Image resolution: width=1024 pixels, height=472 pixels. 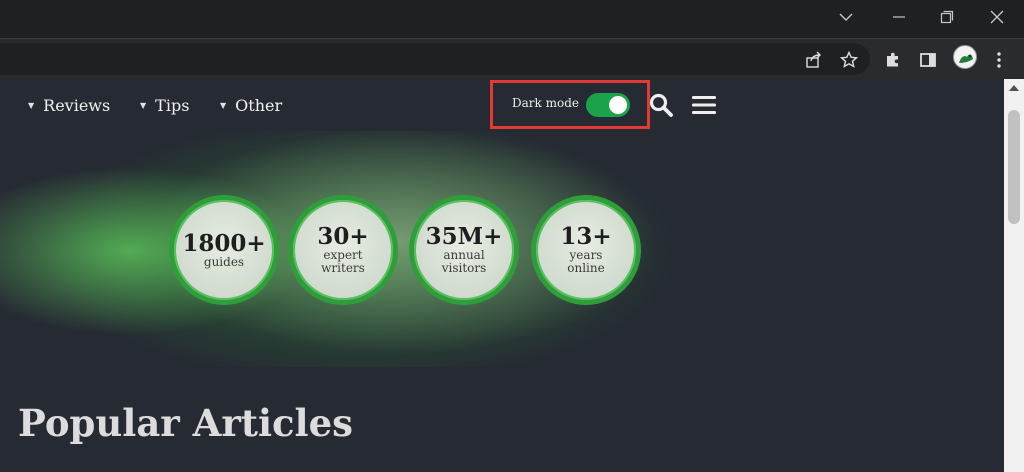 I want to click on scrollbar-thumb, so click(x=1014, y=167).